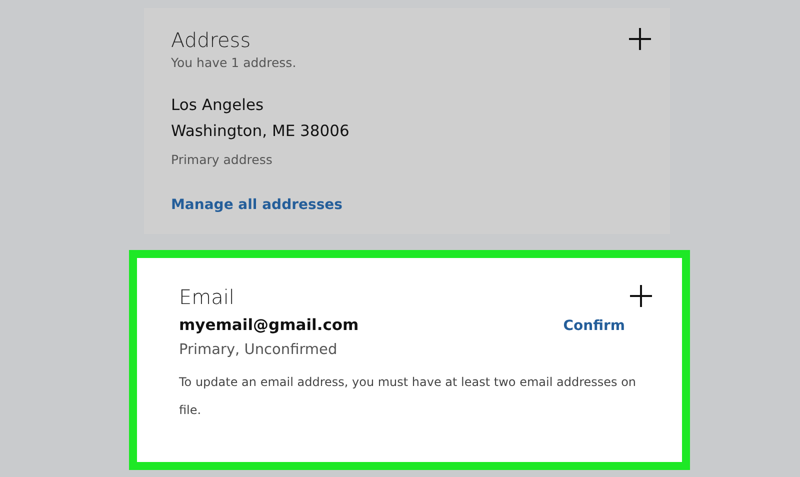  What do you see at coordinates (206, 297) in the screenshot?
I see `section-title: Email` at bounding box center [206, 297].